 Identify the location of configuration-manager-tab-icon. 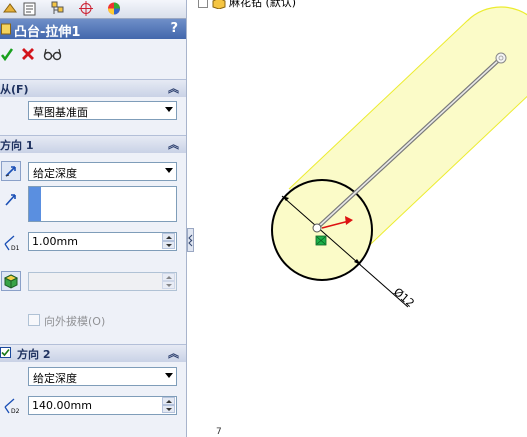
(58, 8).